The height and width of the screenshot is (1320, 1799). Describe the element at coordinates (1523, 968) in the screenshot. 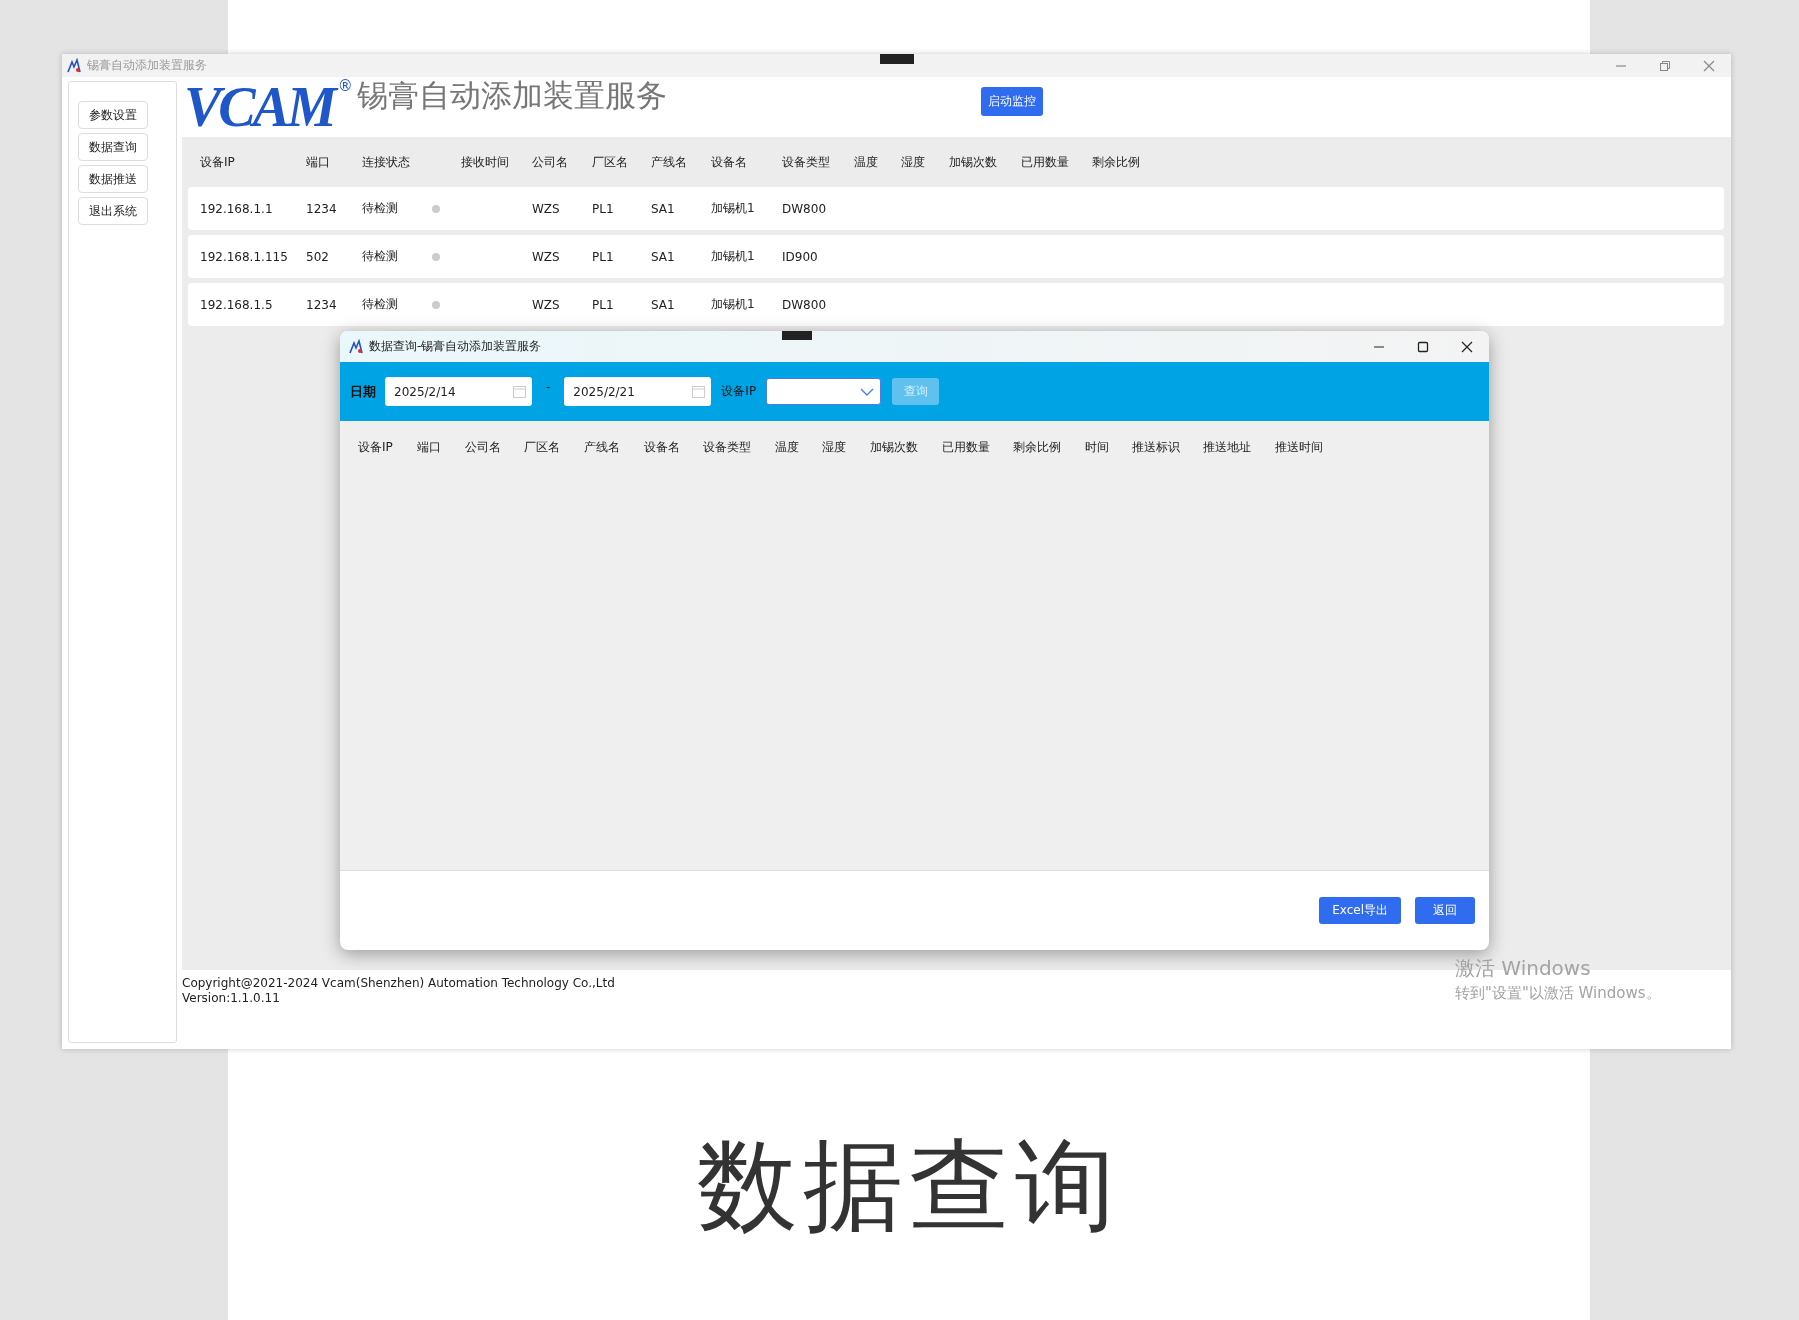

I see `activation-title: 激活 Windows` at that location.